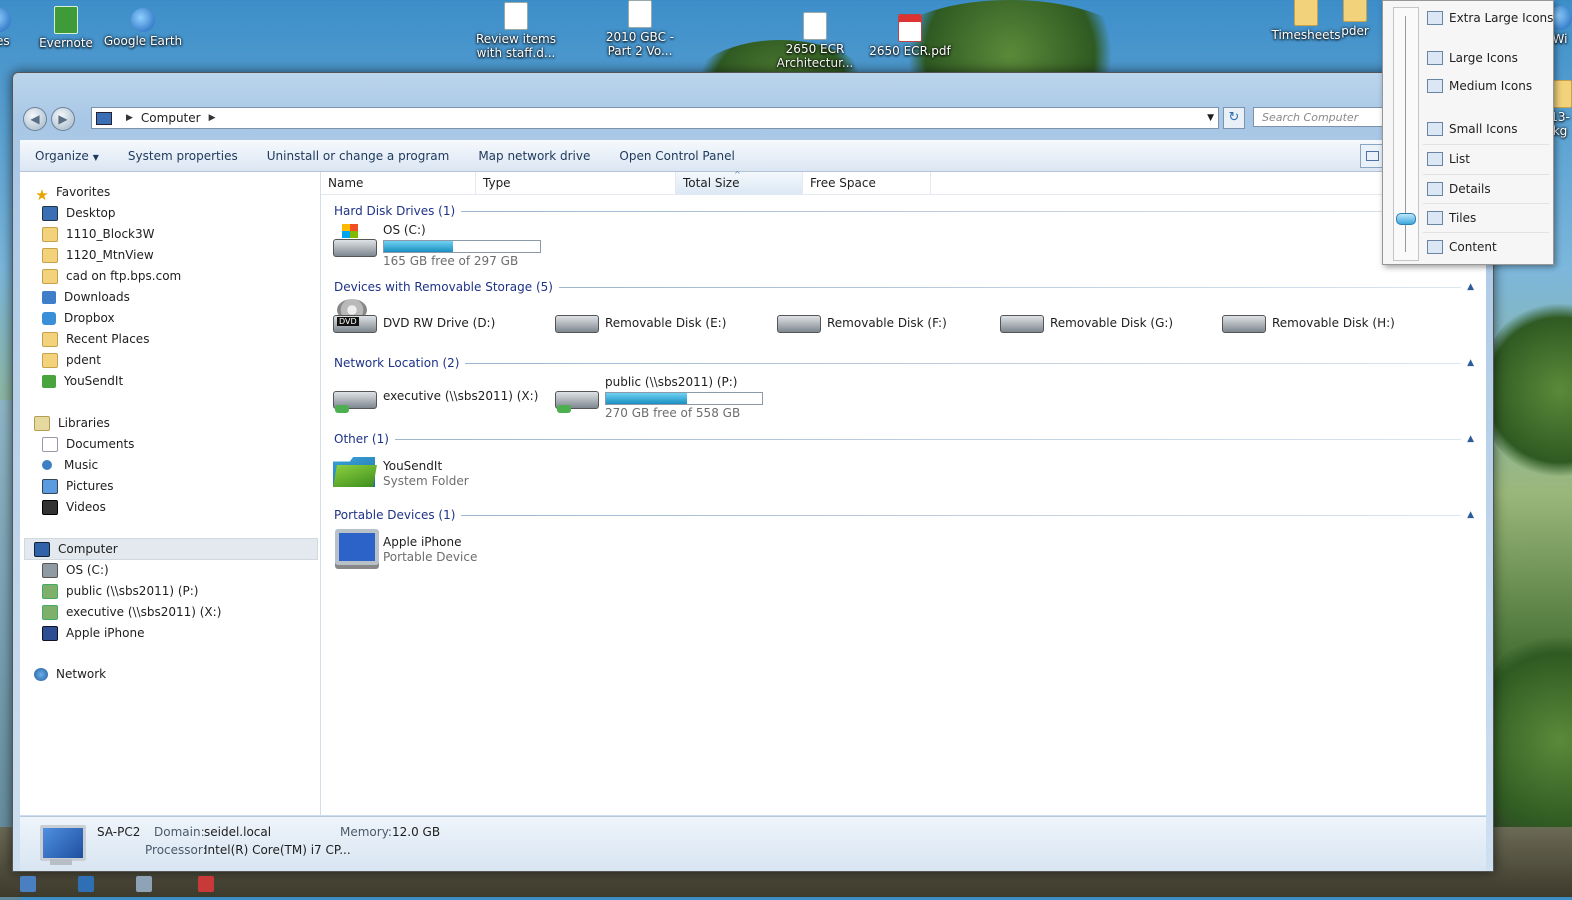 This screenshot has height=900, width=1572. What do you see at coordinates (35, 119) in the screenshot?
I see `back-button: ◀` at bounding box center [35, 119].